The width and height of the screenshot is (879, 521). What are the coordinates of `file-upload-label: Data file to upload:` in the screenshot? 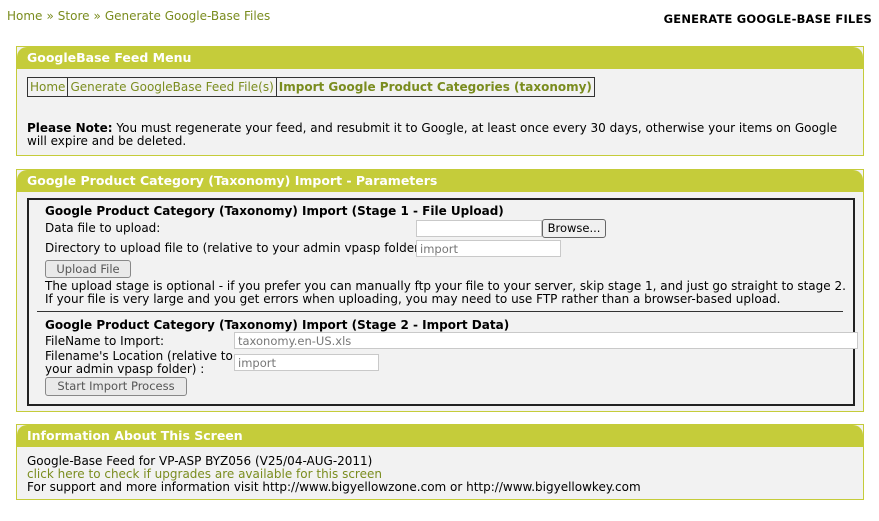 It's located at (103, 228).